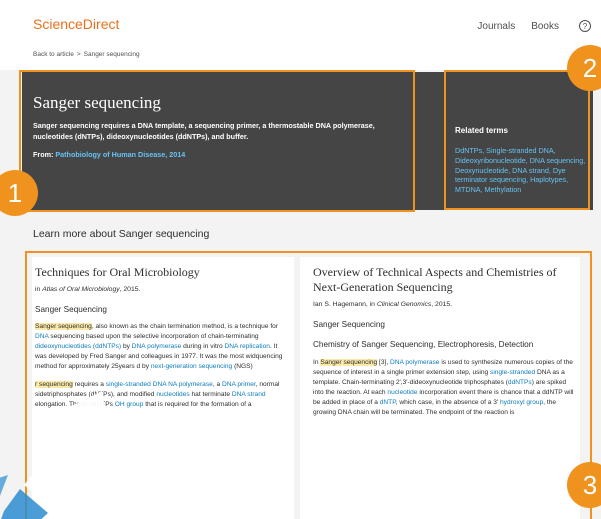 This screenshot has height=519, width=601. I want to click on breadcrumb-current: Sanger sequencing, so click(111, 54).